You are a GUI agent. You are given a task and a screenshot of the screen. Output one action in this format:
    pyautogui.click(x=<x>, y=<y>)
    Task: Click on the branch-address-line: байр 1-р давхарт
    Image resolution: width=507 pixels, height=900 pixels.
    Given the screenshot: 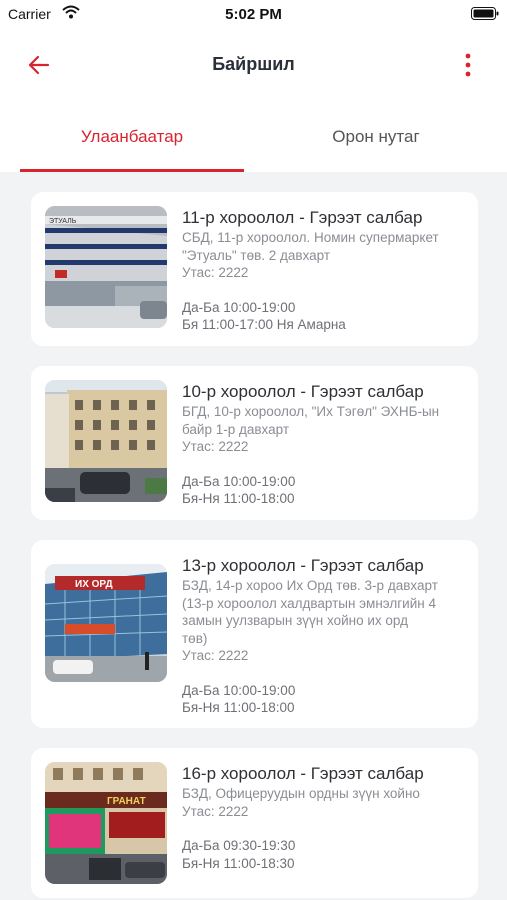 What is the action you would take?
    pyautogui.click(x=236, y=429)
    